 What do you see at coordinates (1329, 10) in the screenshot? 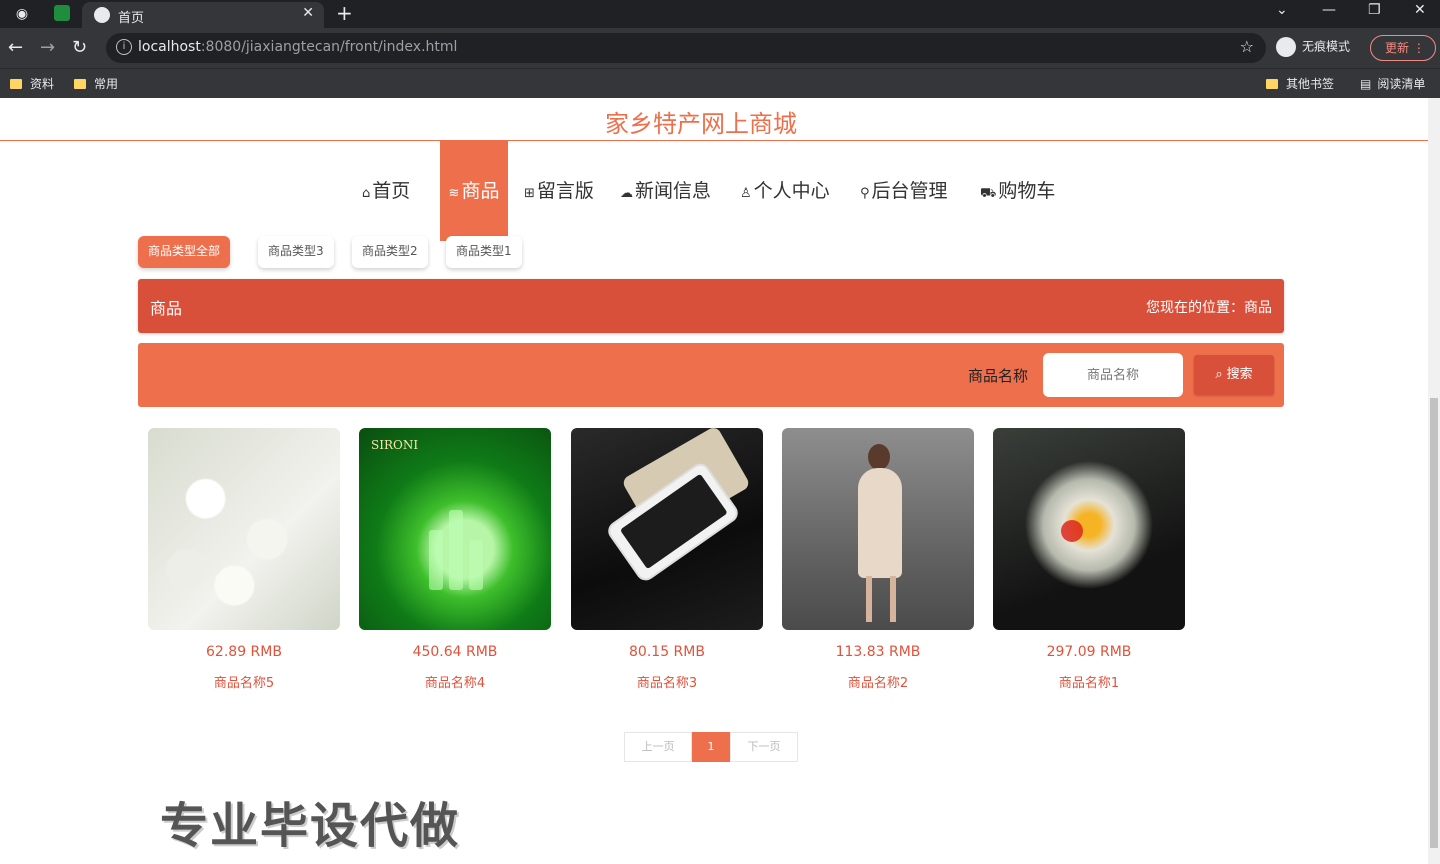
I see `minimize-button: —` at bounding box center [1329, 10].